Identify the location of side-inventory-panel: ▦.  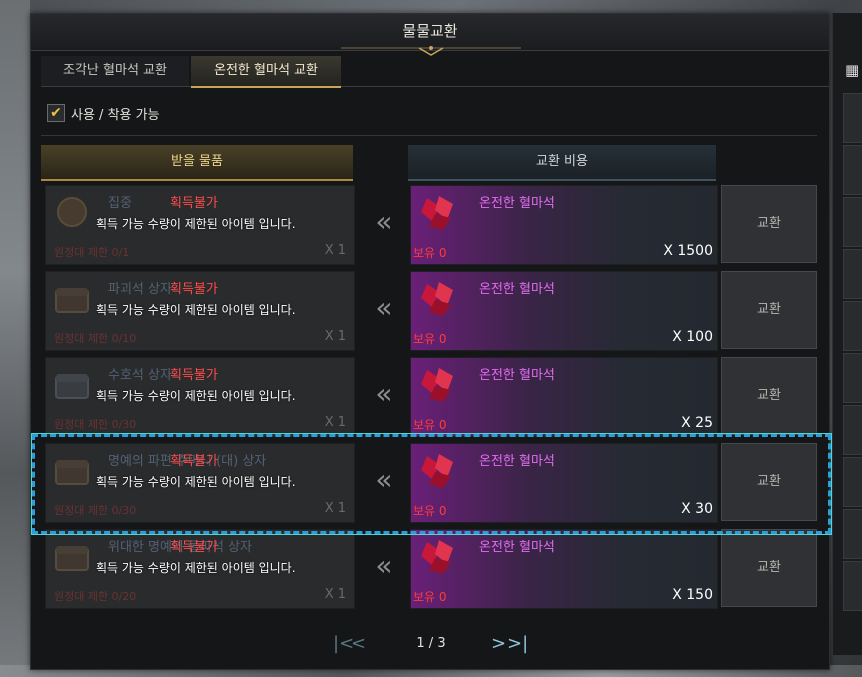
(847, 334).